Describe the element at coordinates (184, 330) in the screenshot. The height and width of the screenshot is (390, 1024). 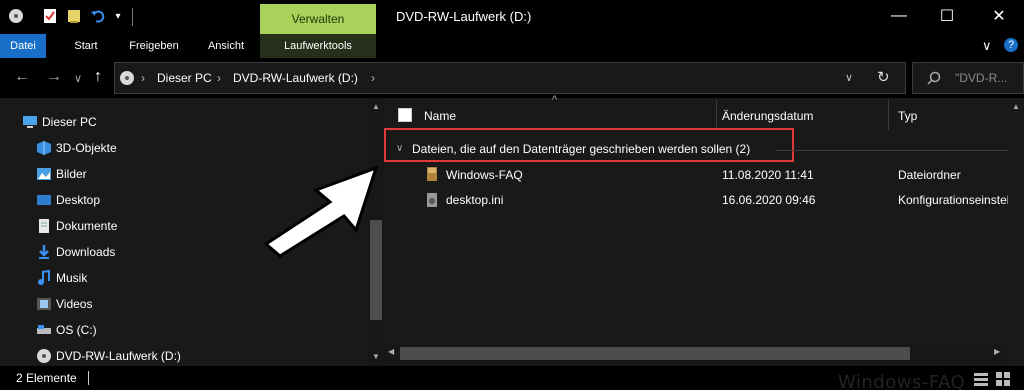
I see `sidebar-item-os-c: OS (C:)` at that location.